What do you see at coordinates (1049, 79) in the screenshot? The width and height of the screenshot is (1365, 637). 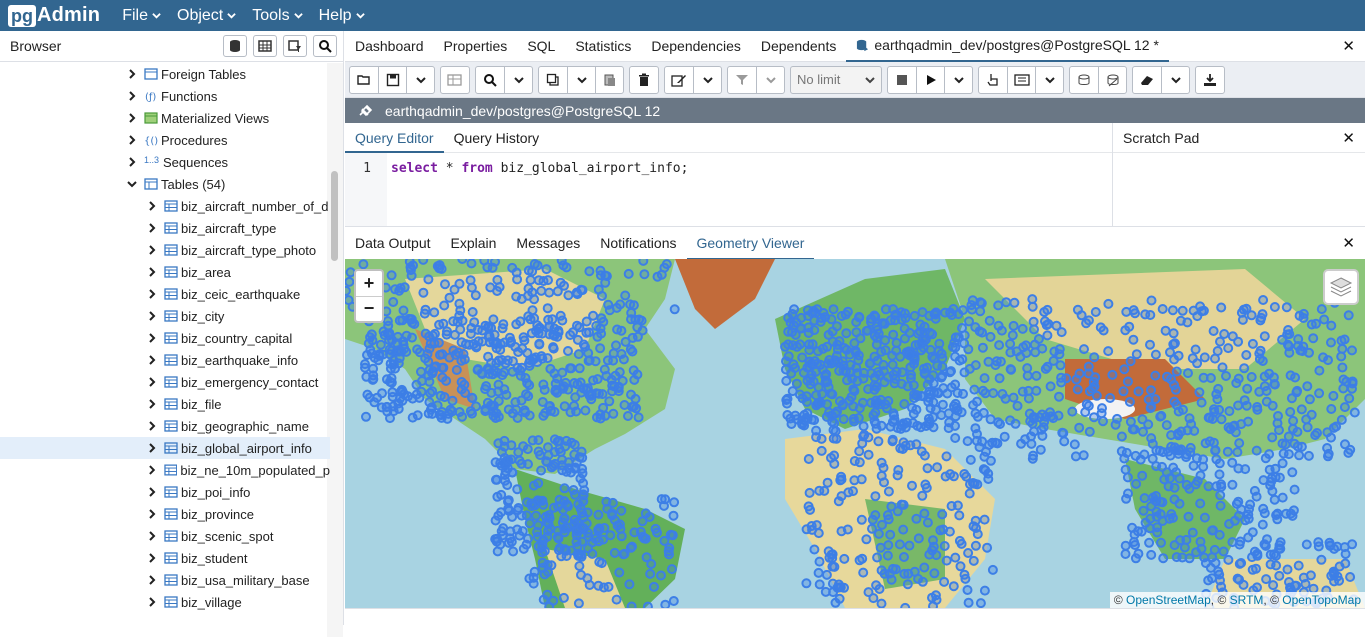 I see `explain-options-dropdown` at bounding box center [1049, 79].